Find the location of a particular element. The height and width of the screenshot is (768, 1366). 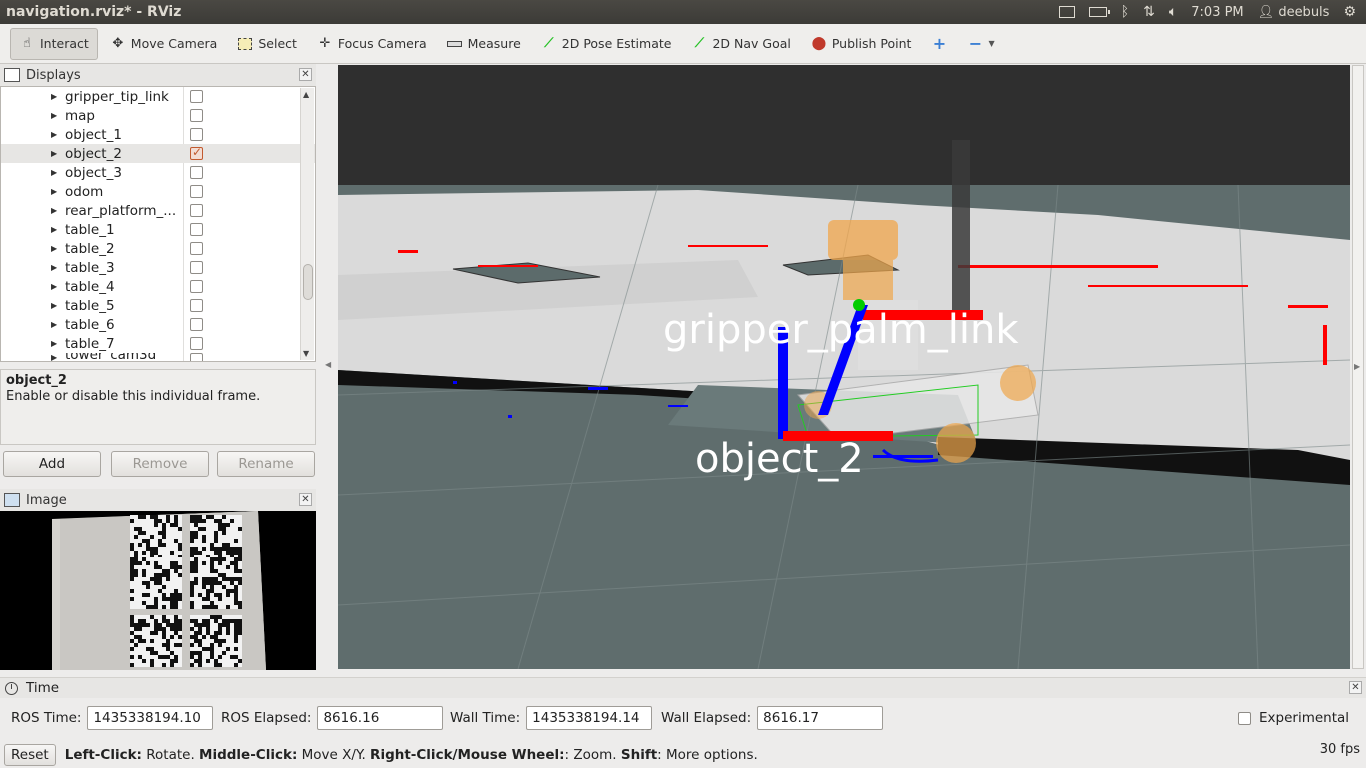

collapse-left-icon: ◀ is located at coordinates (328, 364).